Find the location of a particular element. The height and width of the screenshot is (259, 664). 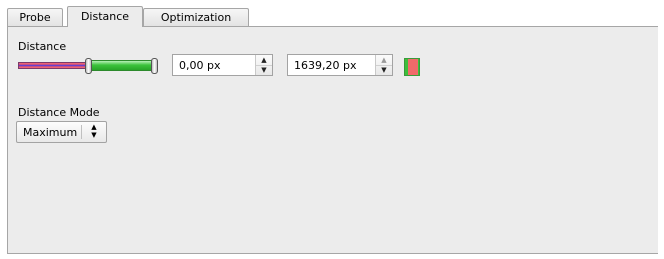

slider-low-handle is located at coordinates (88, 66).